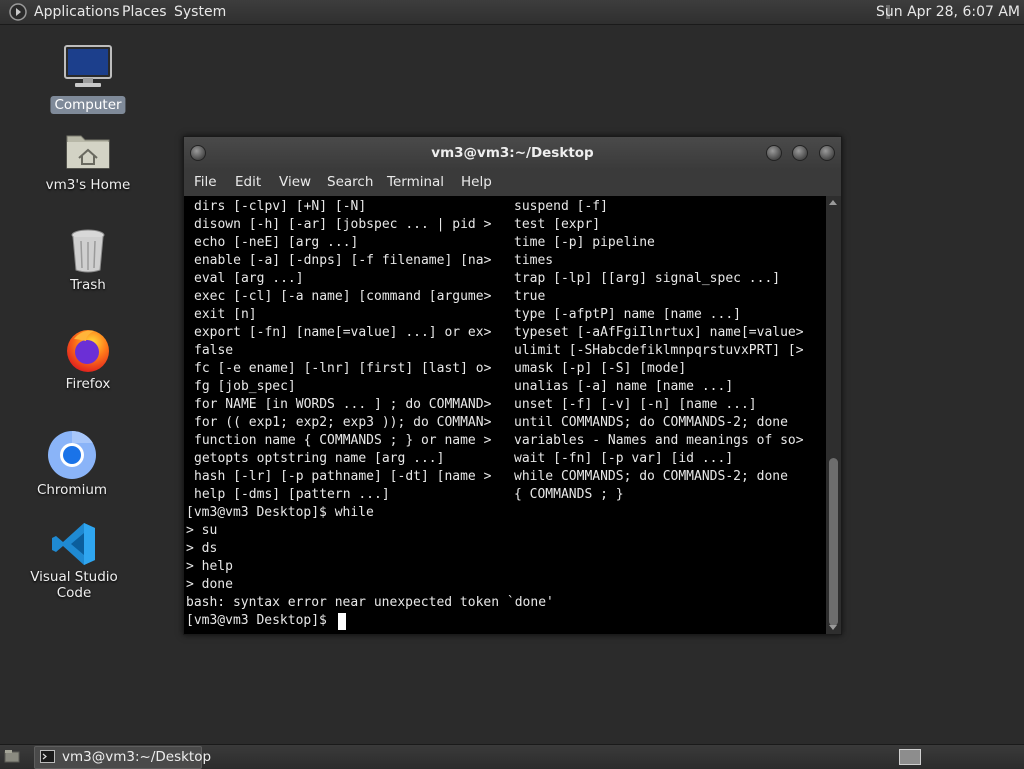 The height and width of the screenshot is (769, 1024). Describe the element at coordinates (534, 260) in the screenshot. I see `terminal-line: times` at that location.